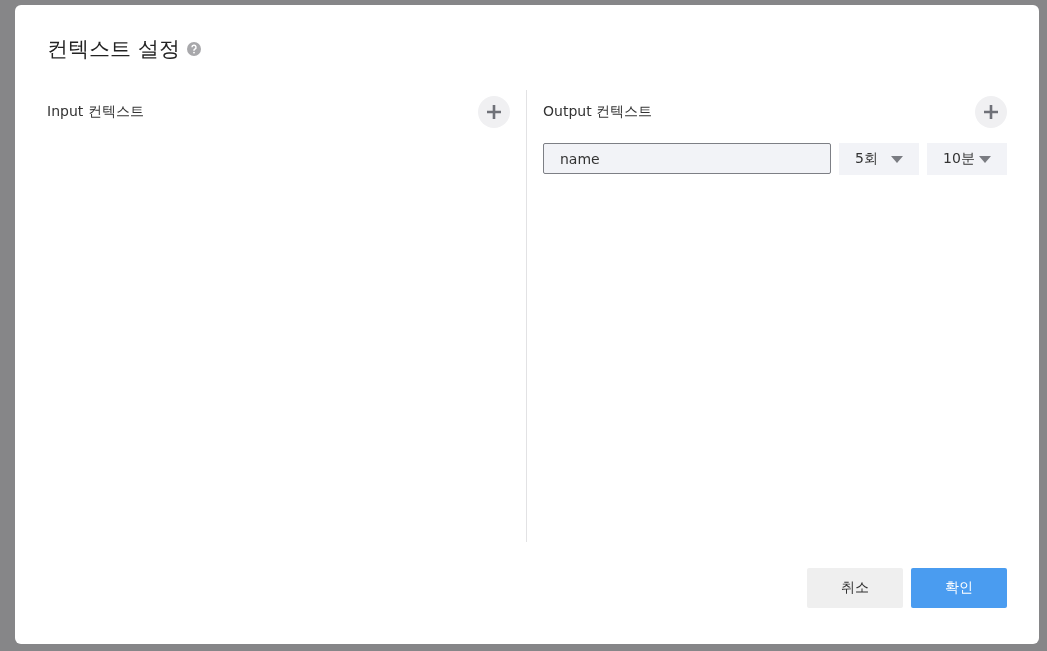  What do you see at coordinates (598, 112) in the screenshot?
I see `panel-label: Output 컨텍스트` at bounding box center [598, 112].